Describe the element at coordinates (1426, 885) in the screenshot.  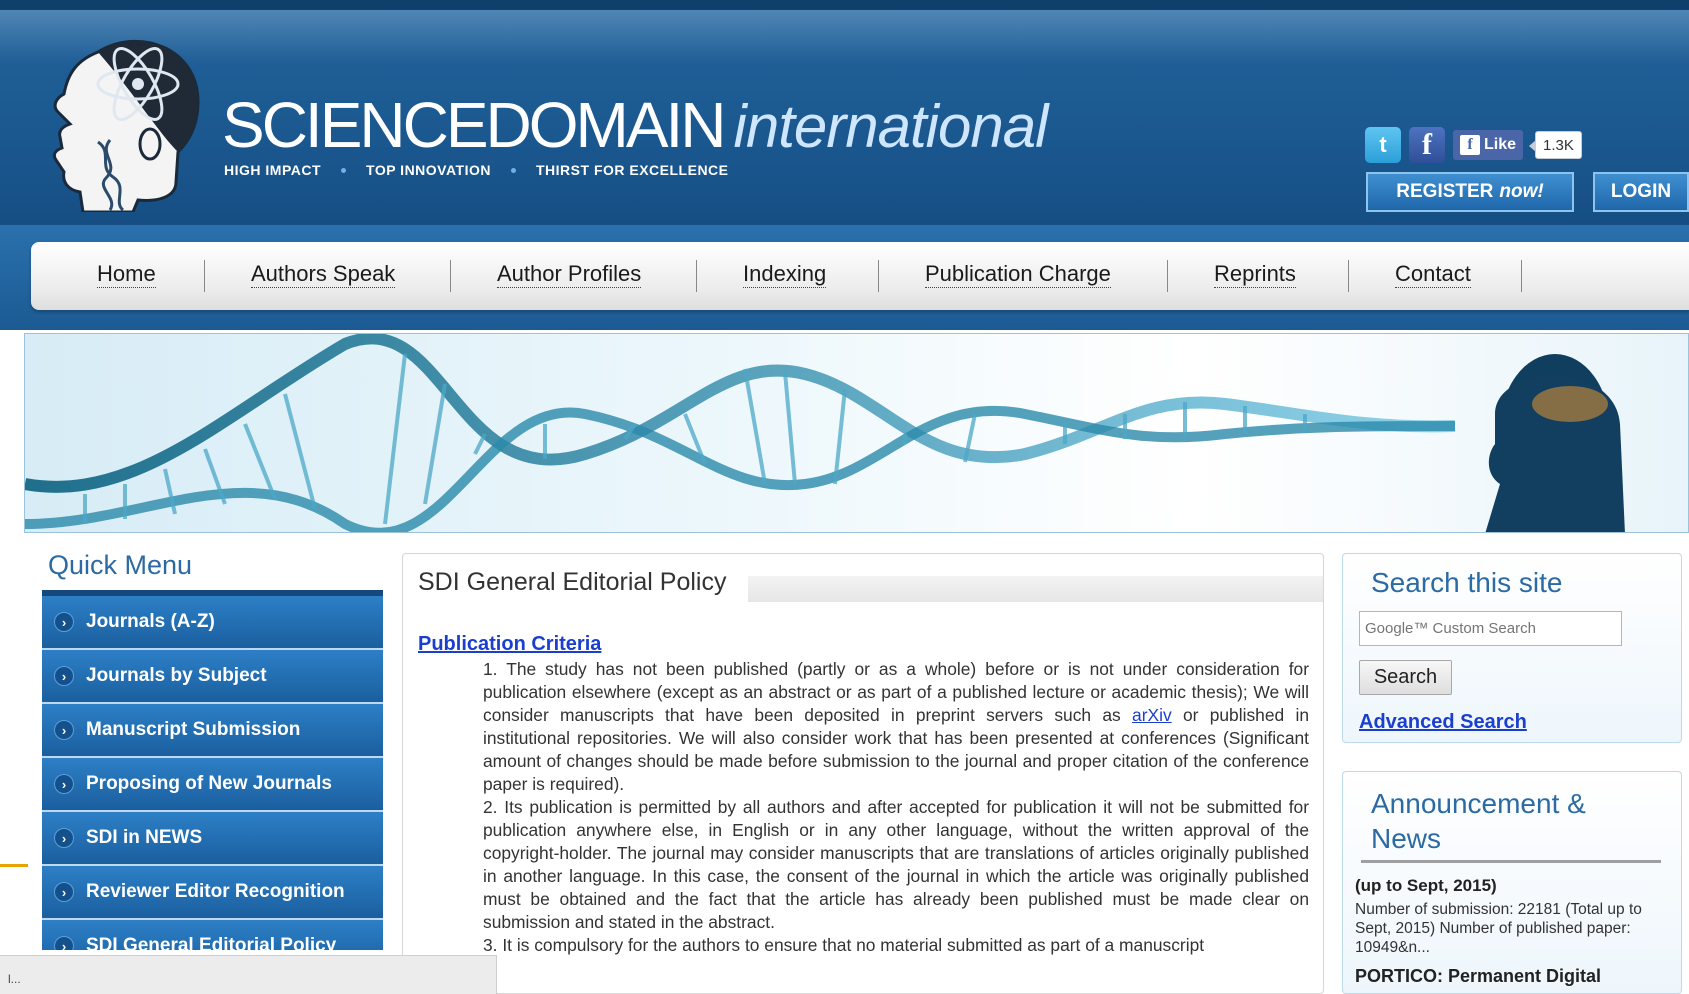
I see `news-period: (up to Sept, 2015)` at that location.